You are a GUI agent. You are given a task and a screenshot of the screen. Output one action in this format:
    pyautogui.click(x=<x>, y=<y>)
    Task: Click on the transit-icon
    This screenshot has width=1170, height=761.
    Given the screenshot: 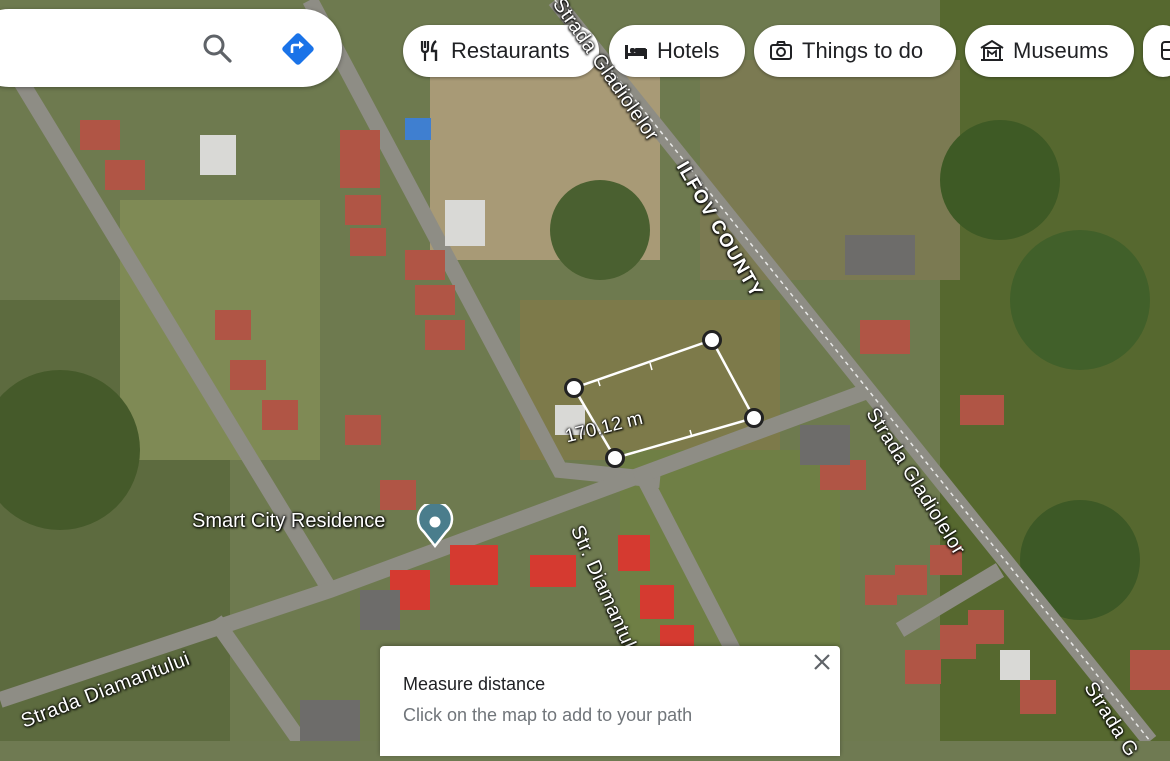 What is the action you would take?
    pyautogui.click(x=1163, y=51)
    